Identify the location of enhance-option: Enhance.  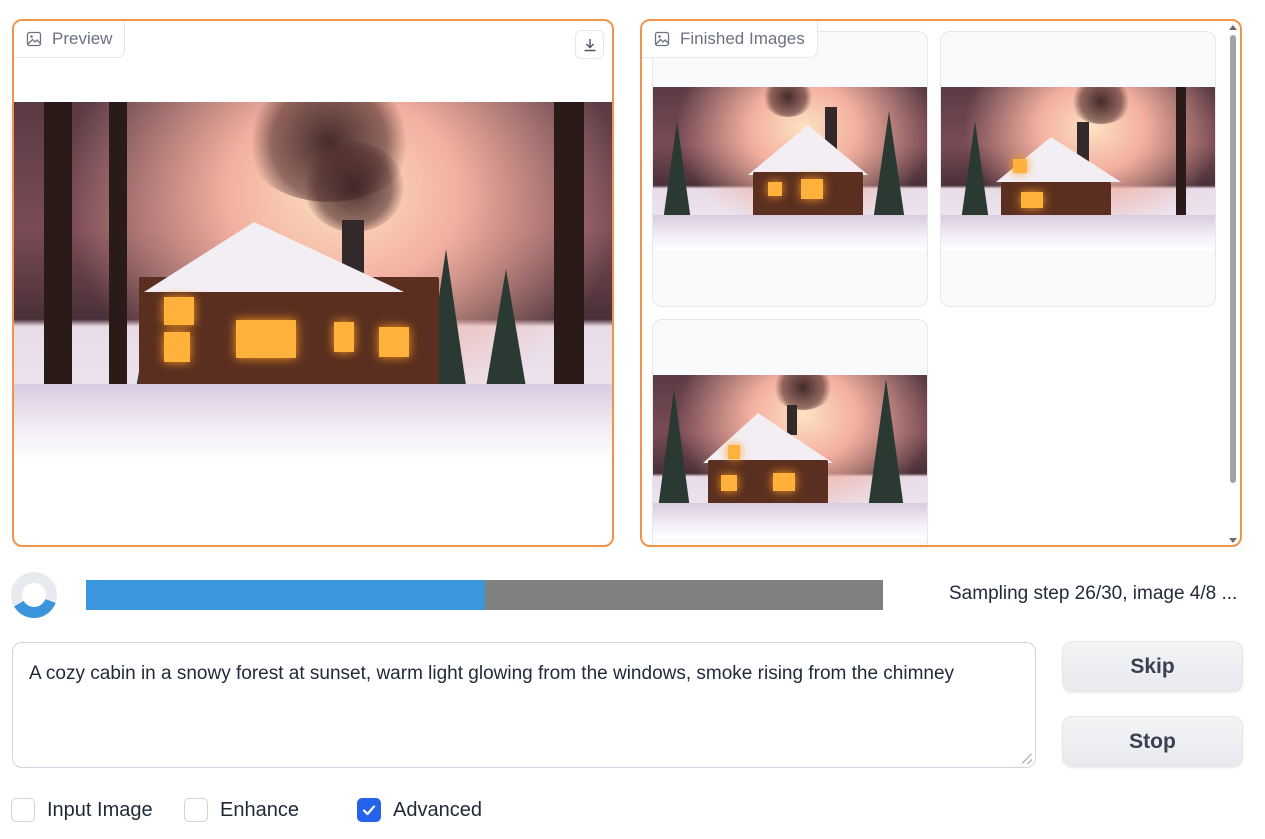
(241, 810).